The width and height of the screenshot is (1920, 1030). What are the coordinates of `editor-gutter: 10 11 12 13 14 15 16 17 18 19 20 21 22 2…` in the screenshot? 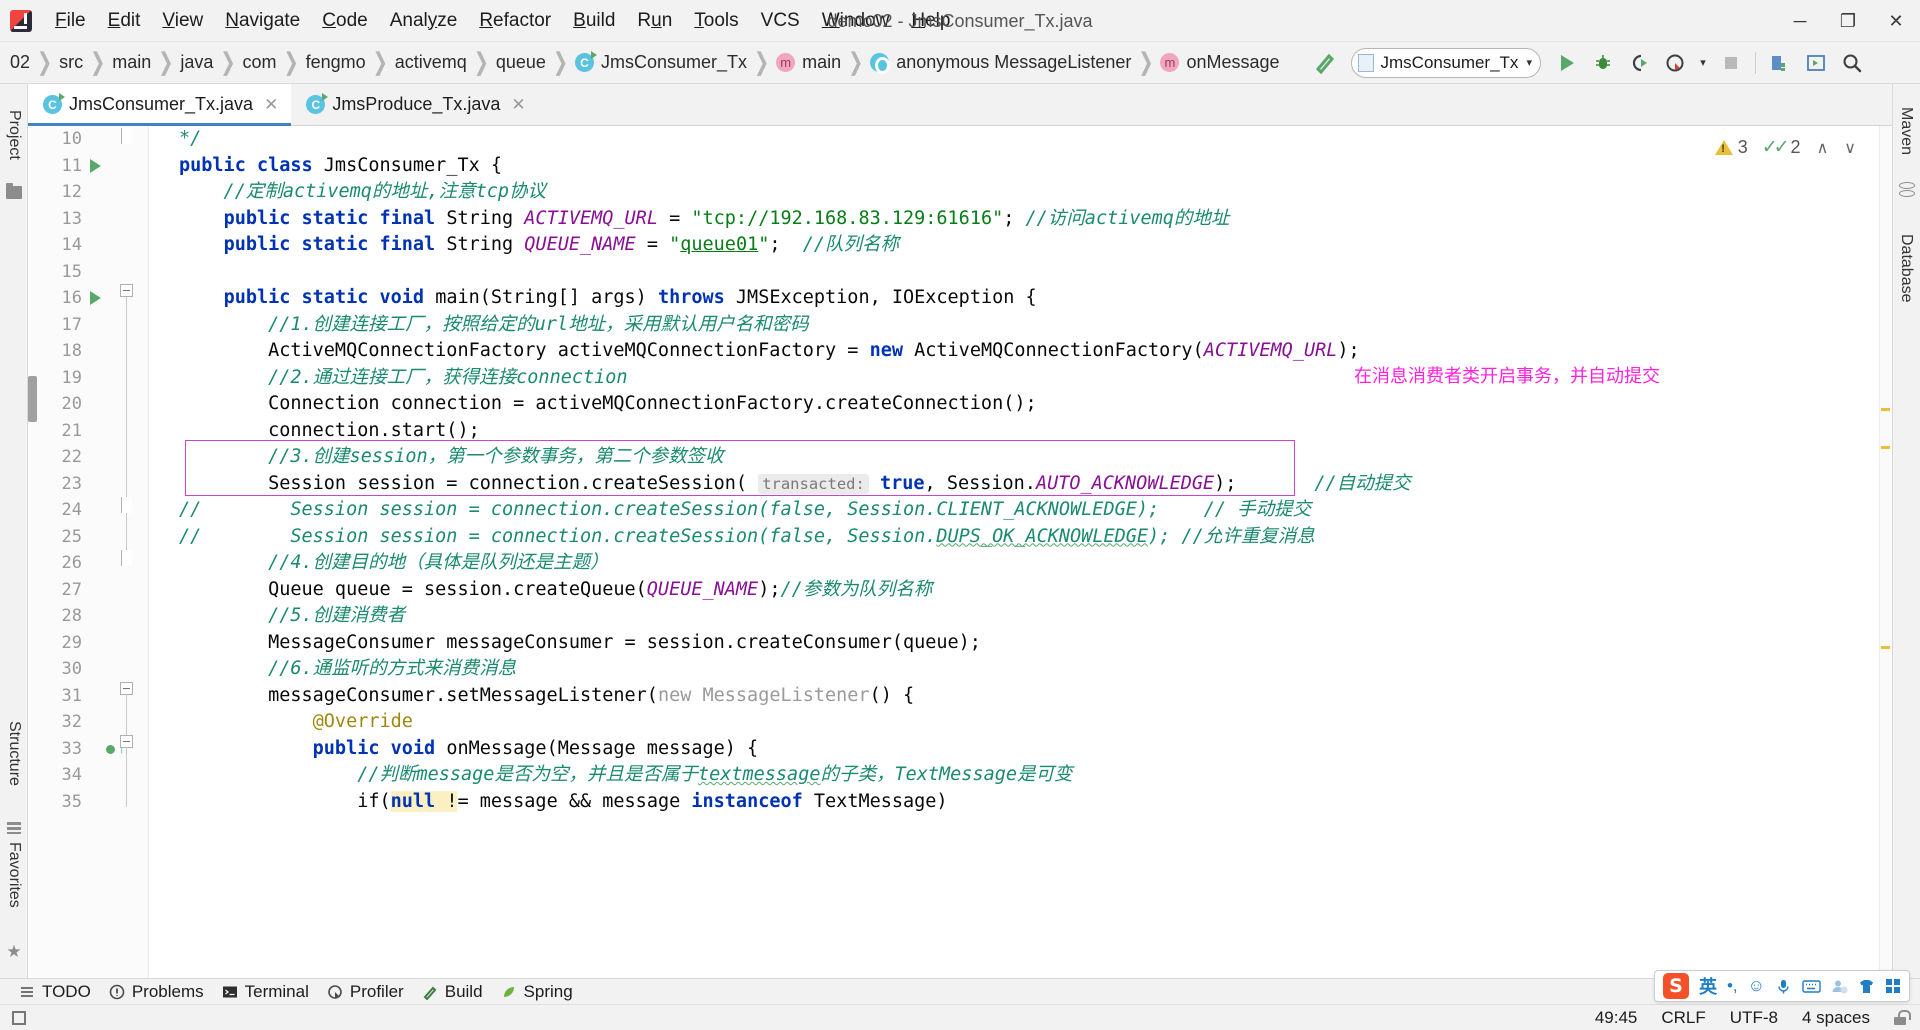 It's located at (88, 552).